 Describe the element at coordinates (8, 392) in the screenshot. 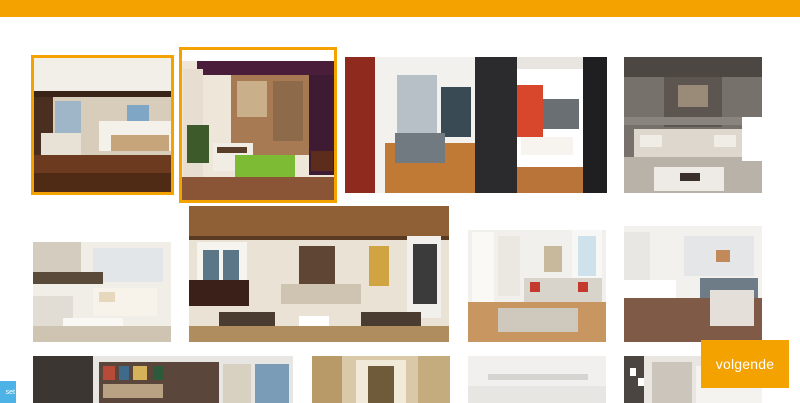

I see `reset-tab: set` at that location.